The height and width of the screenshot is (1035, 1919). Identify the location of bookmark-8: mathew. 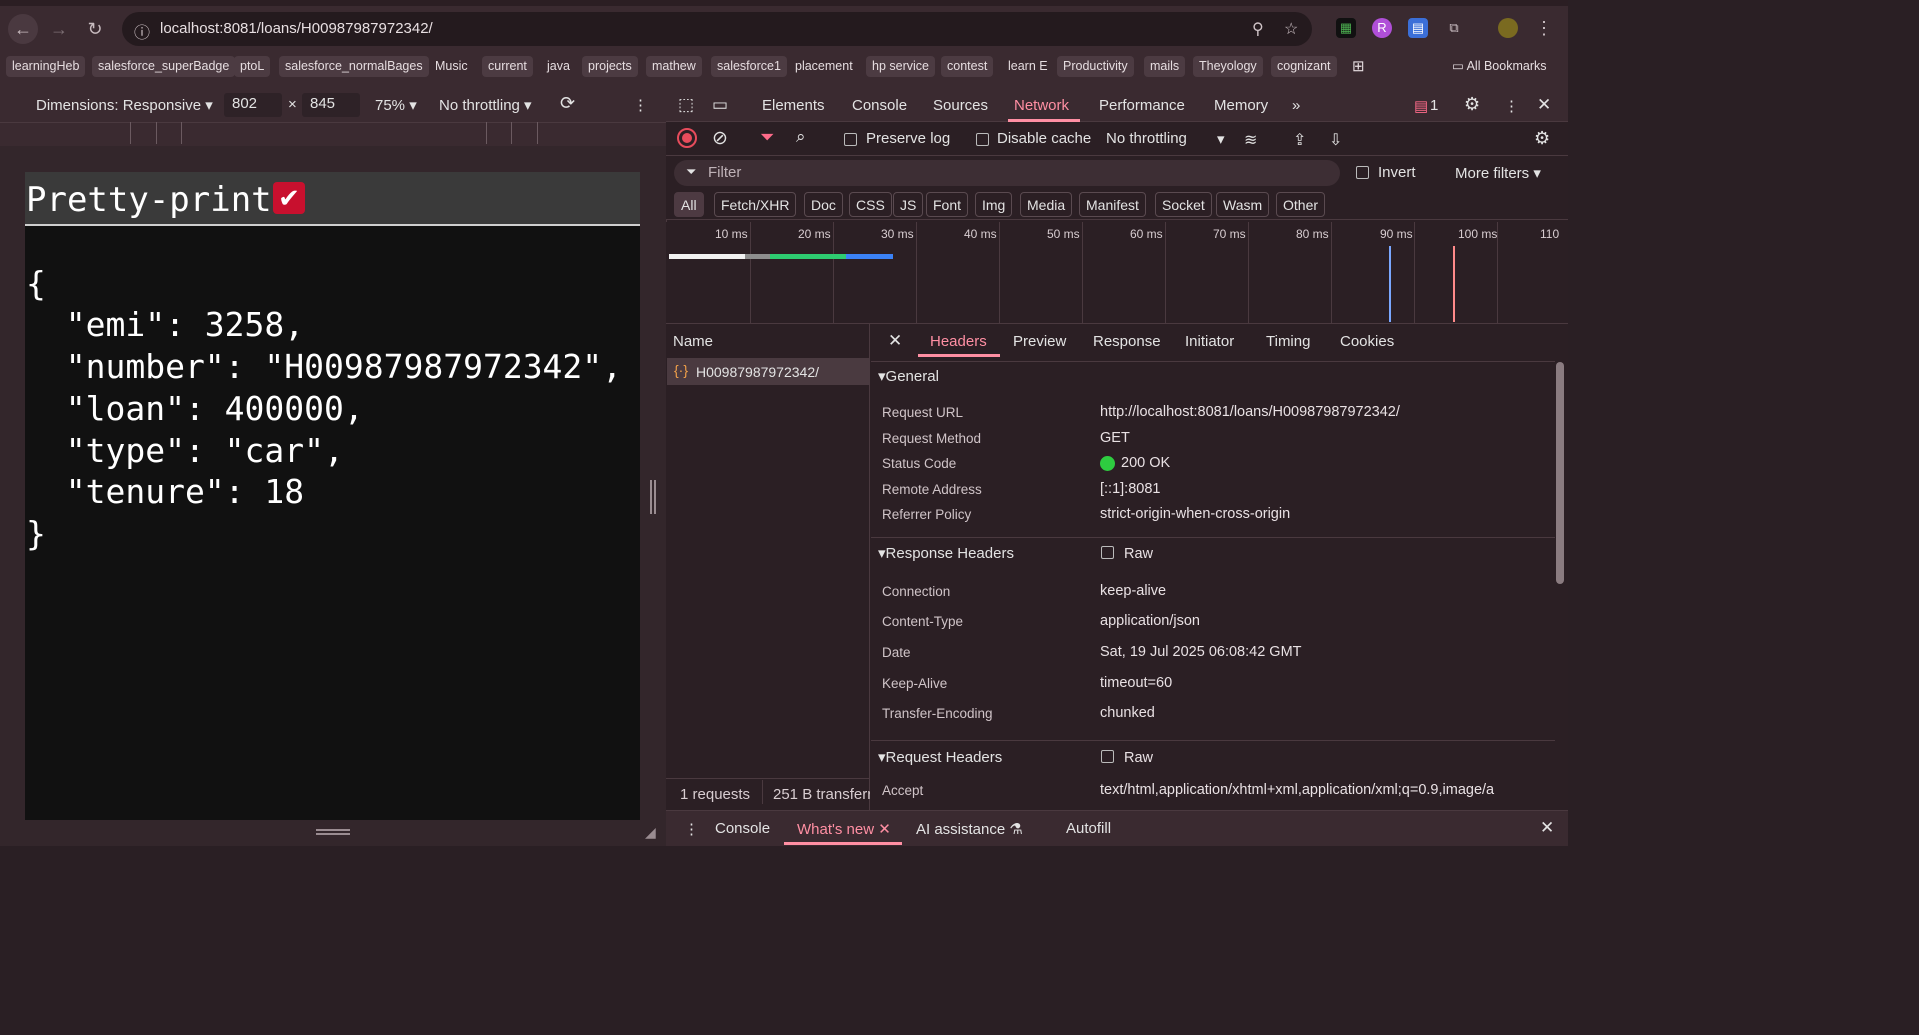
(674, 66).